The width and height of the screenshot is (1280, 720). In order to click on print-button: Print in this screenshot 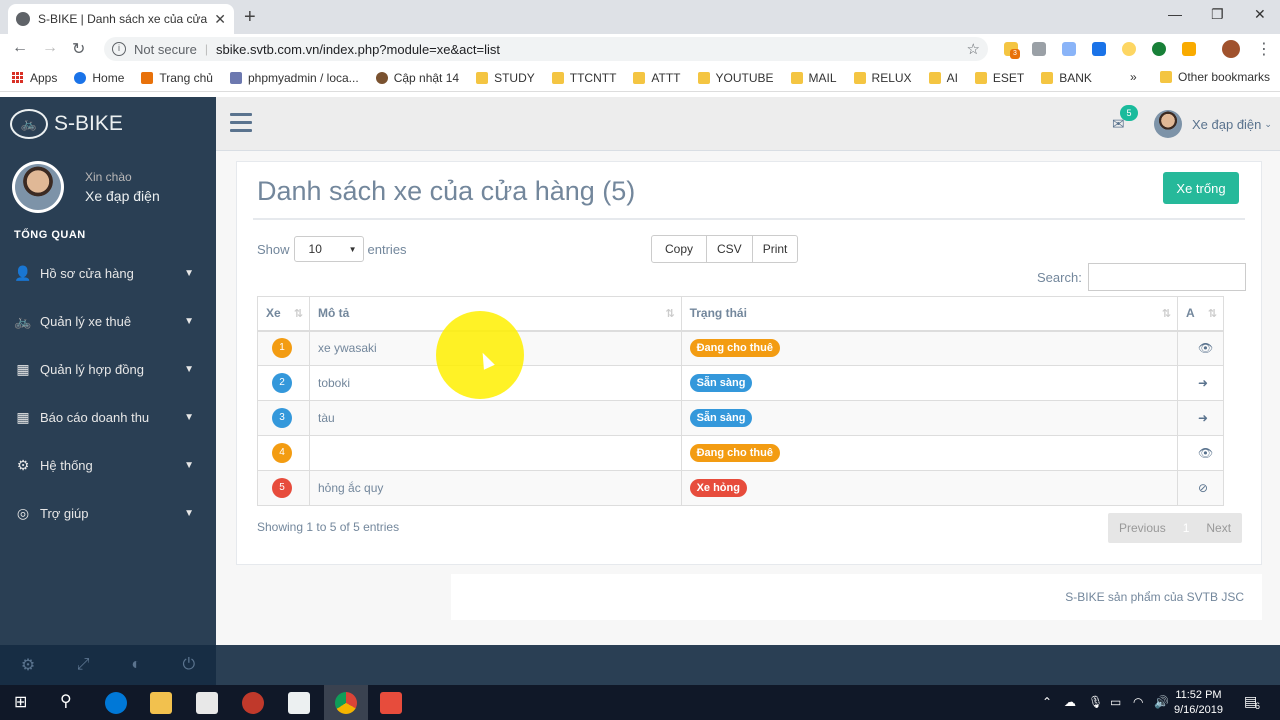, I will do `click(775, 249)`.